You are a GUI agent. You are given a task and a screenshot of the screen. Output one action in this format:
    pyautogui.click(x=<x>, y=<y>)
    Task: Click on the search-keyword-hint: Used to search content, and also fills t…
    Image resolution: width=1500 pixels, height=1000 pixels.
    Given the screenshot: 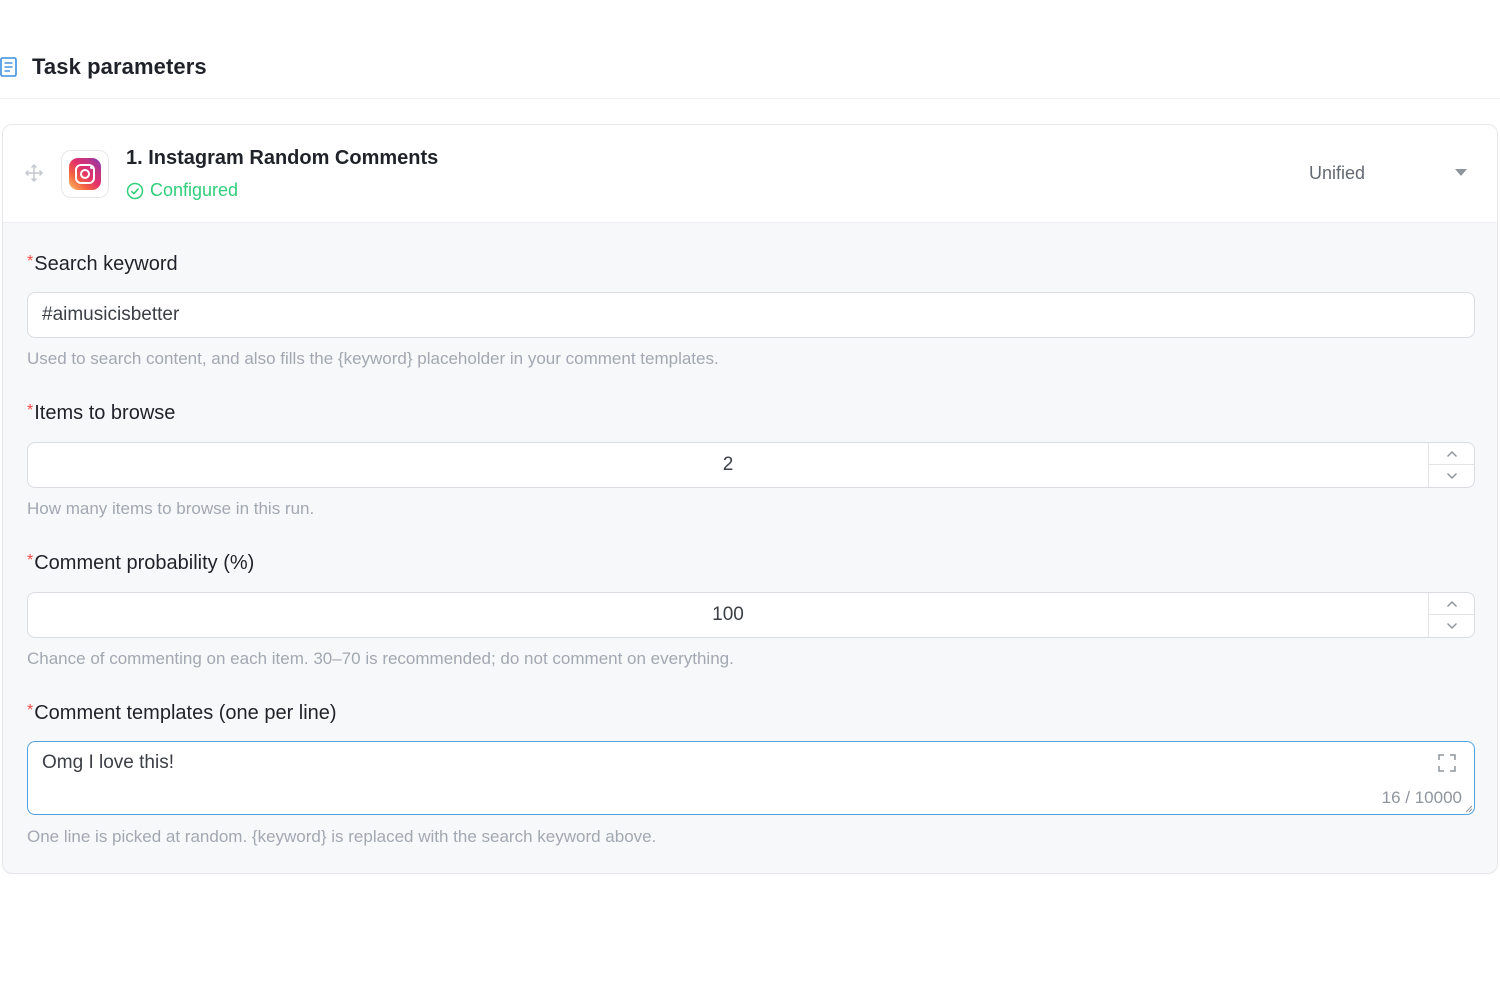 What is the action you would take?
    pyautogui.click(x=373, y=358)
    